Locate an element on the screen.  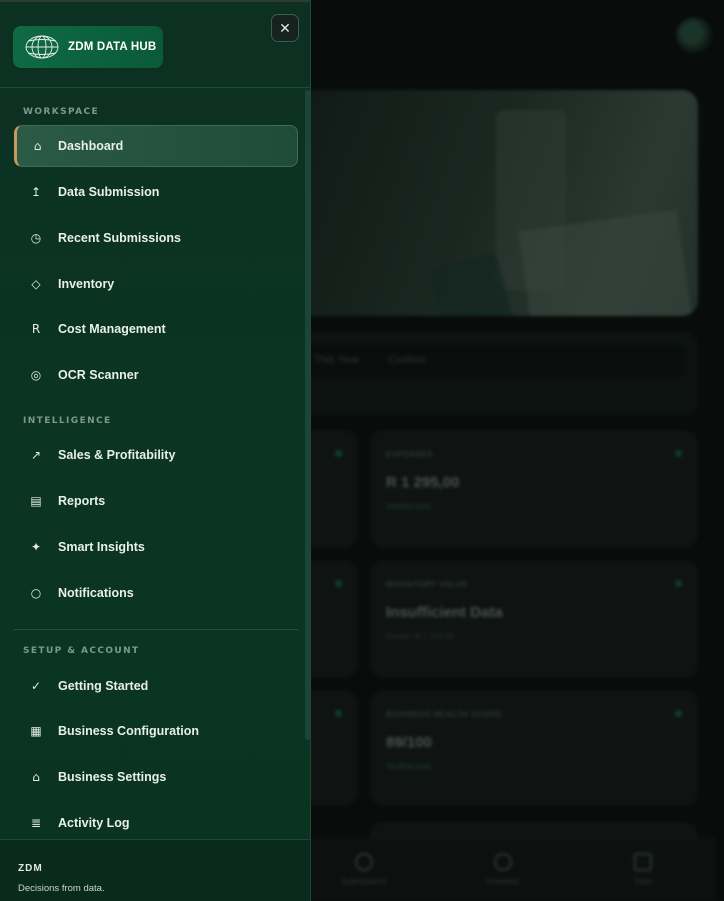
nav-item-dashboard: ⌂ Dashboard is located at coordinates (156, 146).